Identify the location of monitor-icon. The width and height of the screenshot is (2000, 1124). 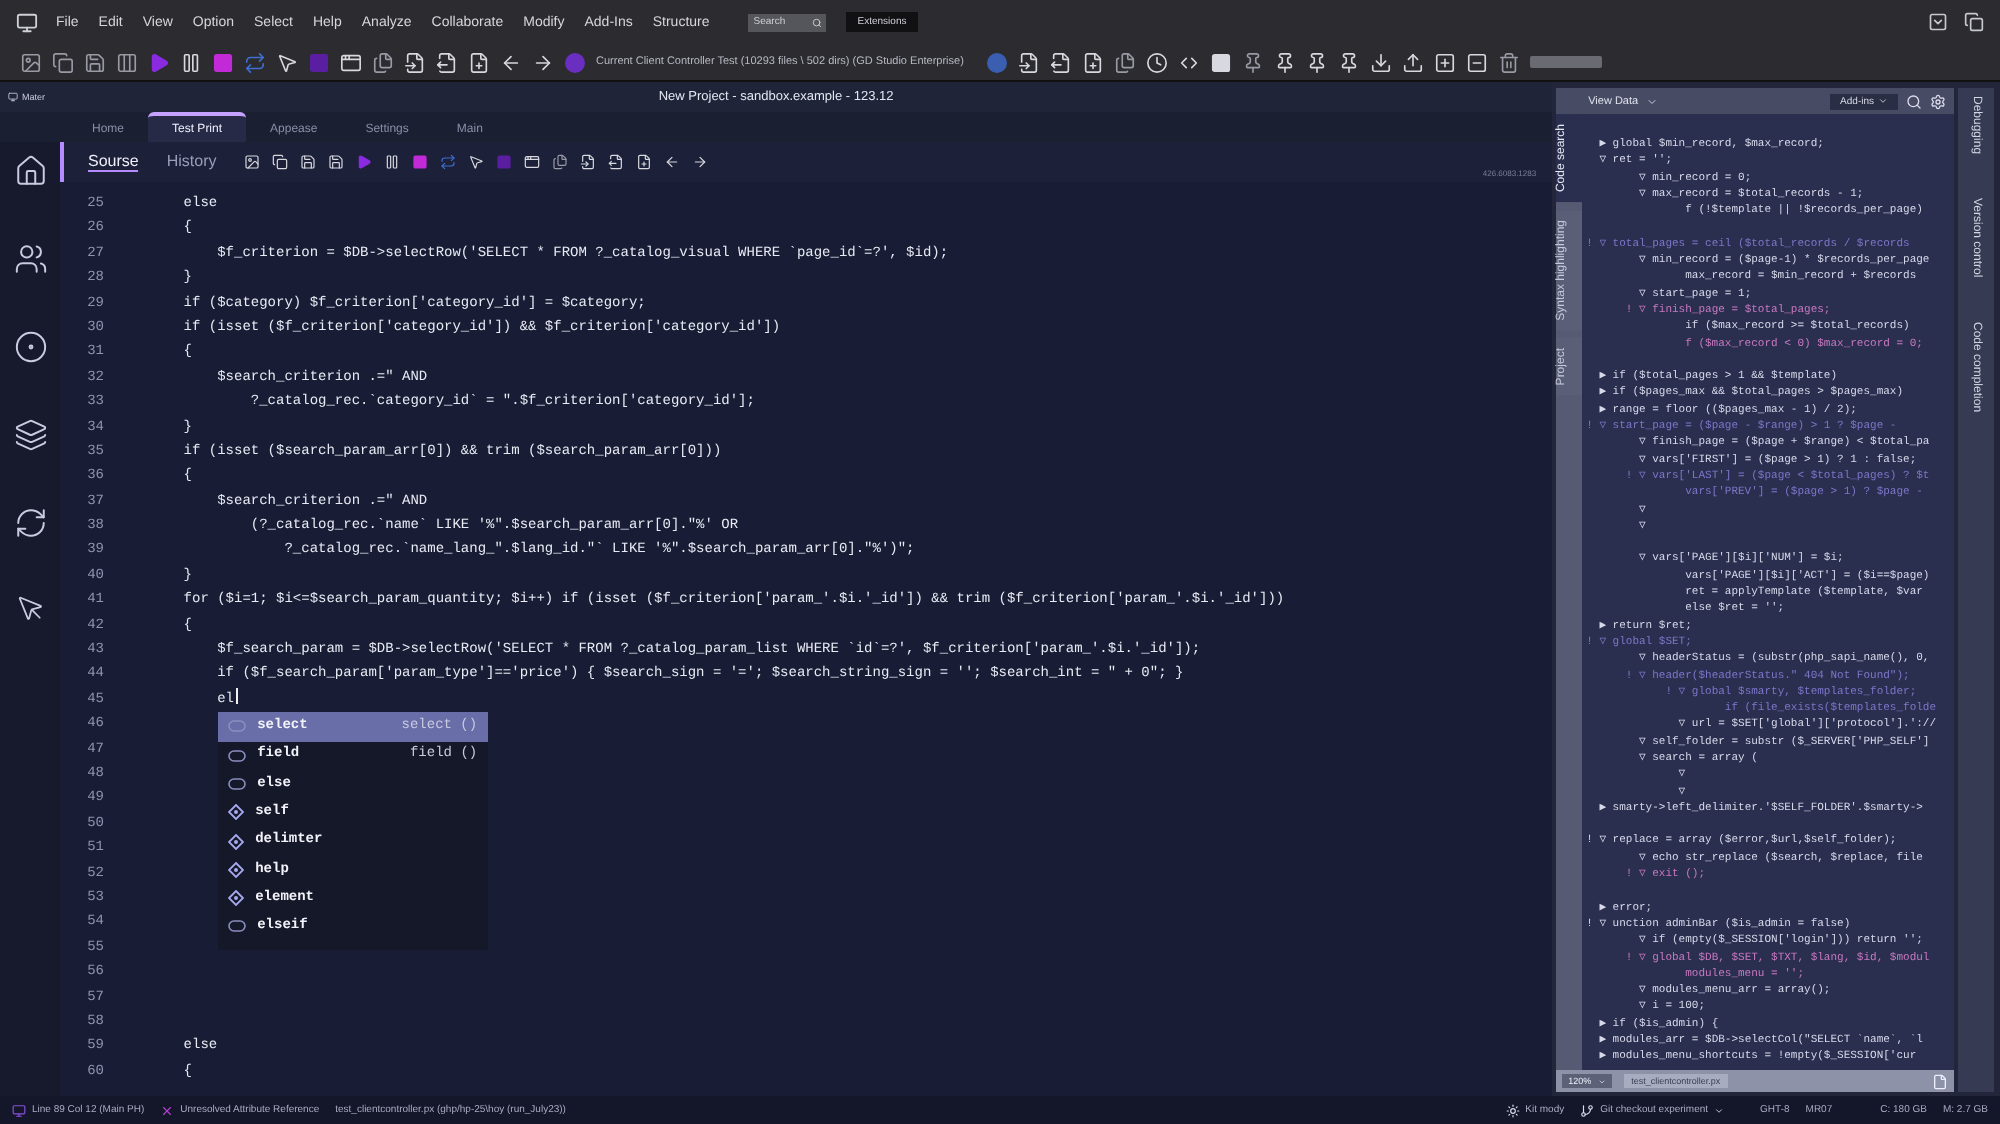
(13, 97).